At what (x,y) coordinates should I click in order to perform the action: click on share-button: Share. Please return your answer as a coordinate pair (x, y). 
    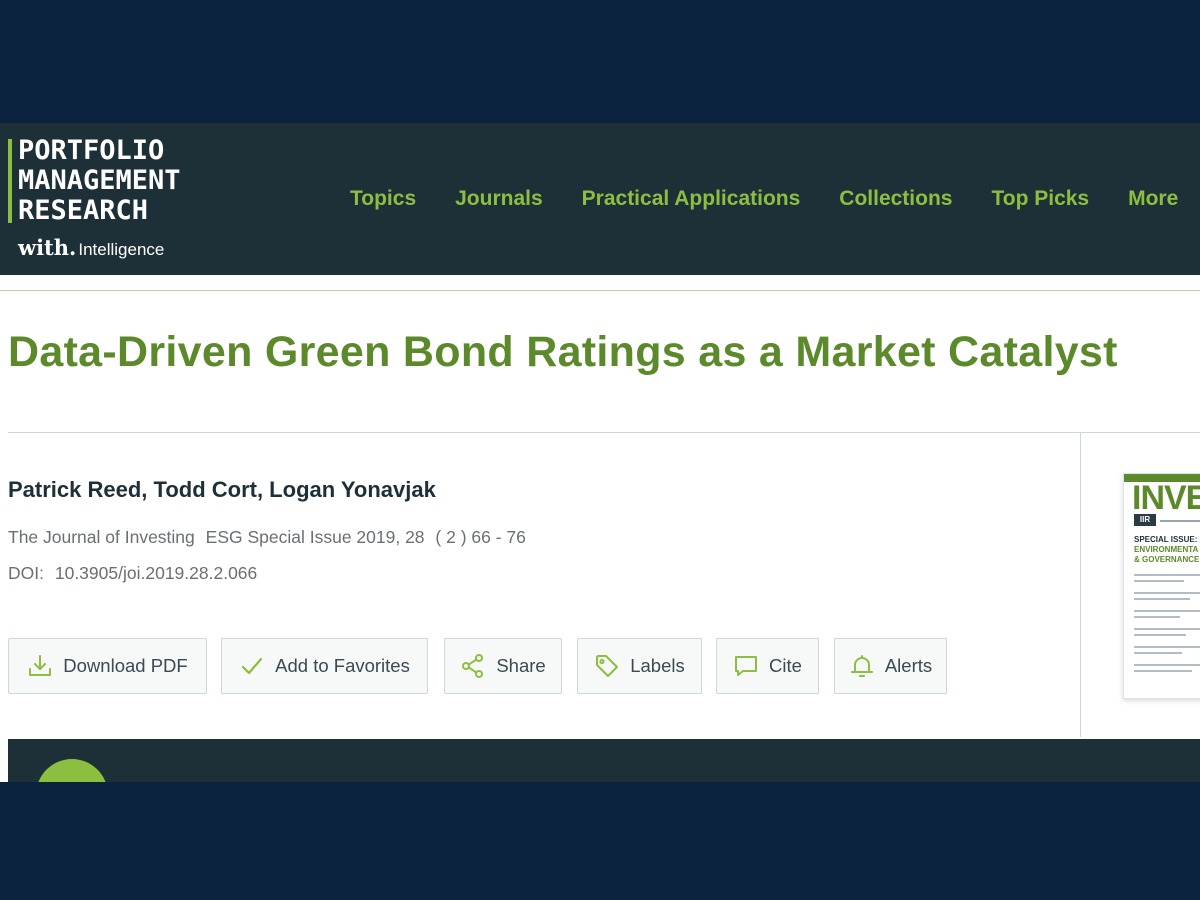
    Looking at the image, I should click on (503, 666).